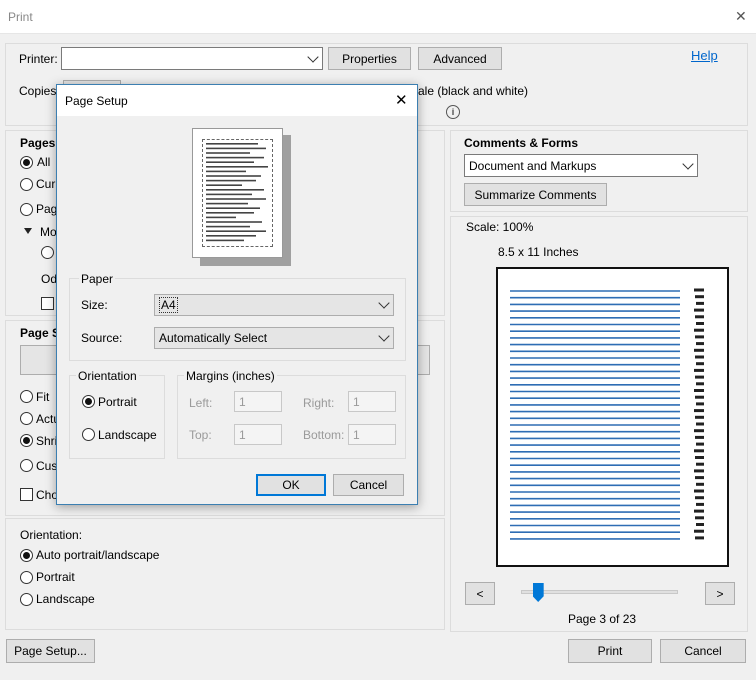 The width and height of the screenshot is (756, 680). I want to click on close-icon: ✕, so click(741, 16).